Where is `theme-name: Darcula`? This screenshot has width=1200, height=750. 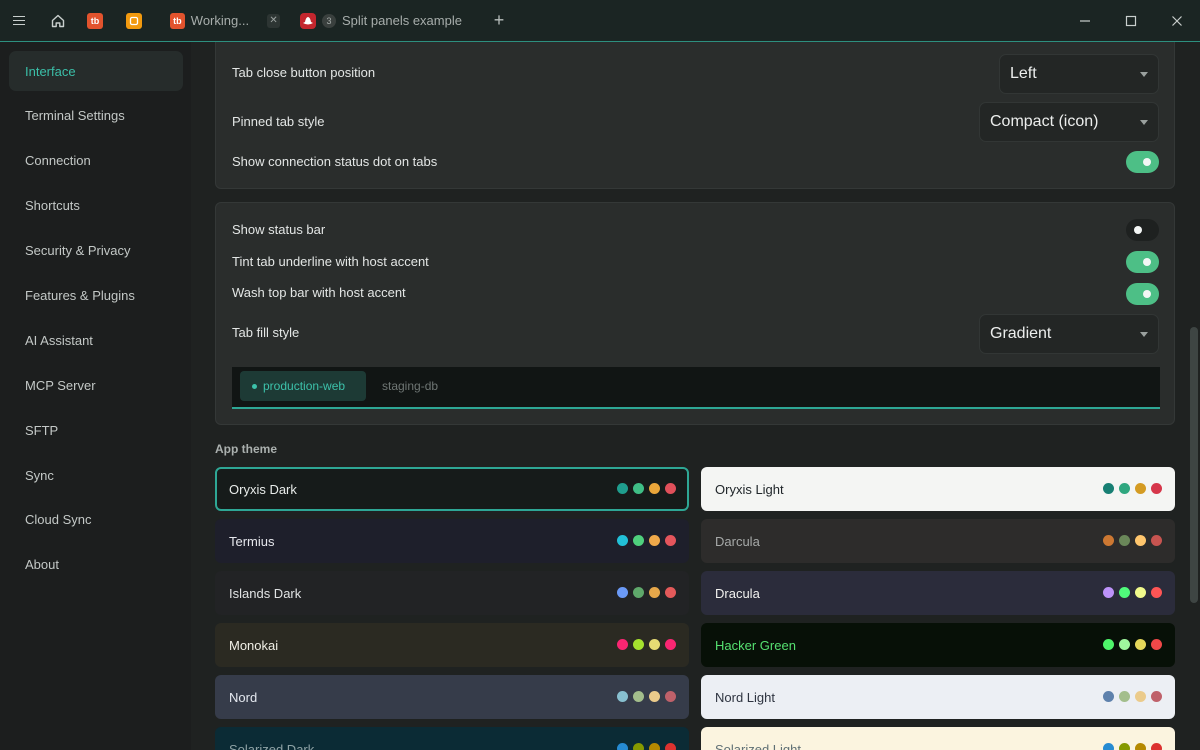
theme-name: Darcula is located at coordinates (737, 541).